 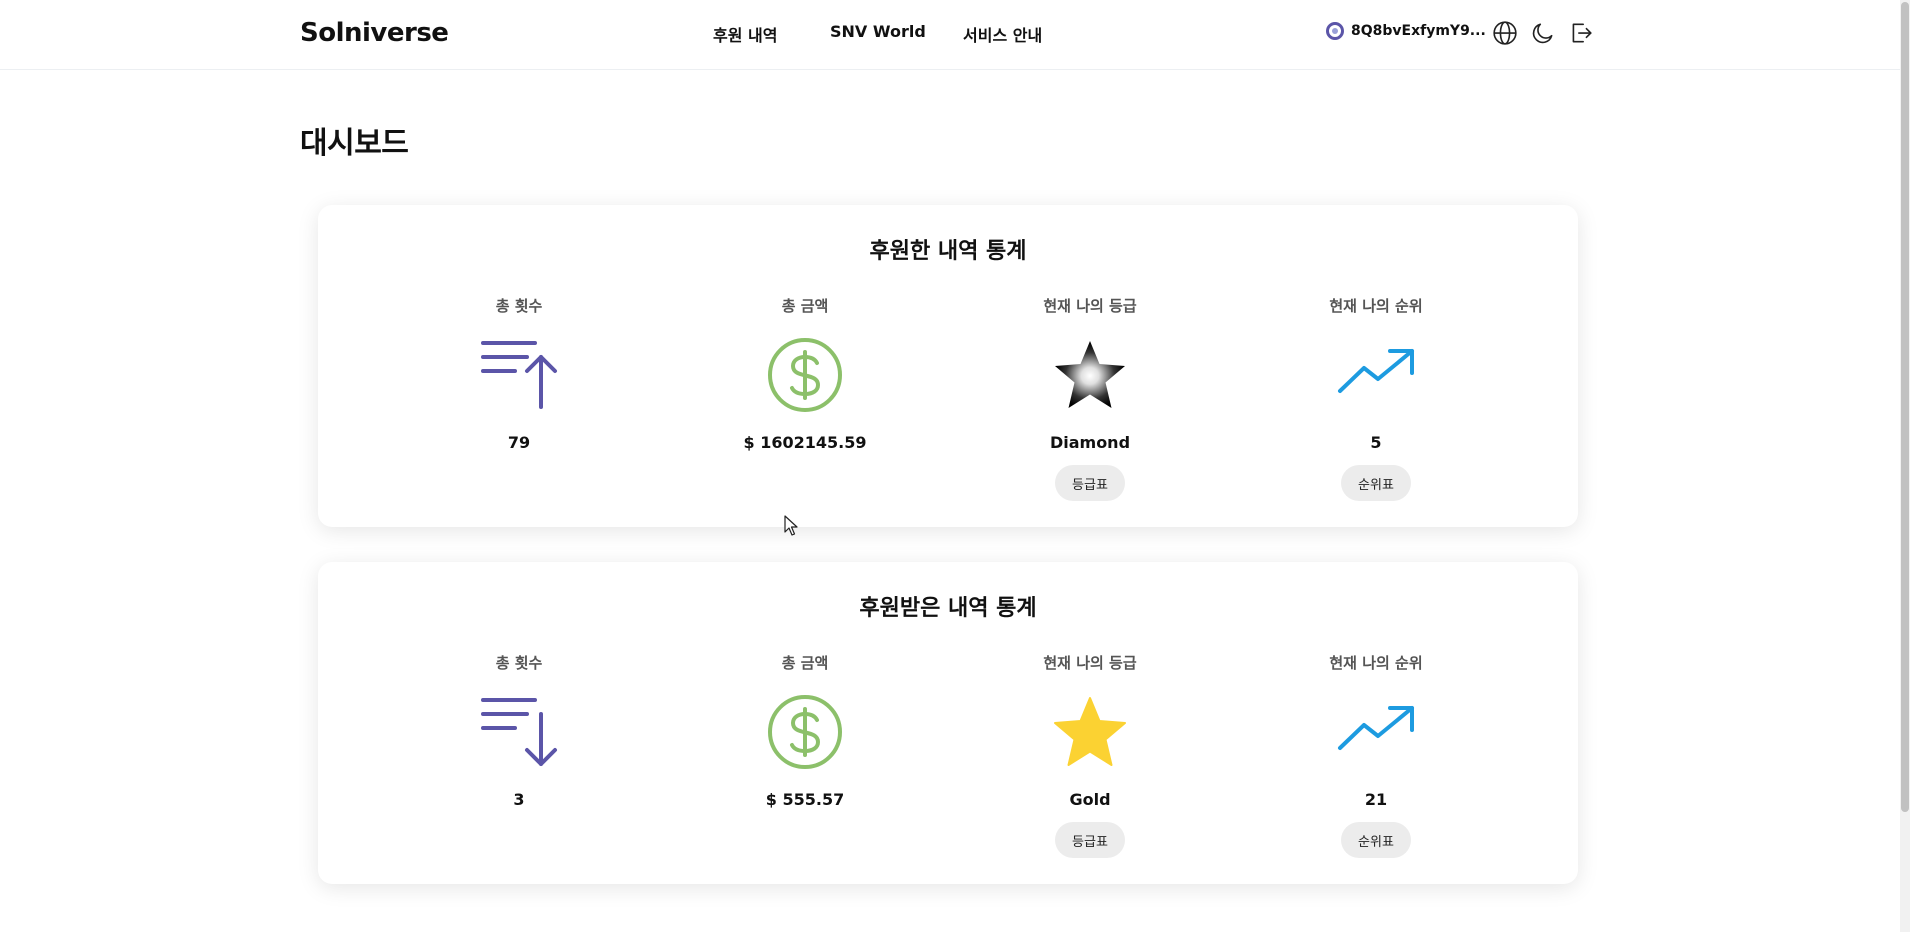 I want to click on page-scrollbar, so click(x=1905, y=466).